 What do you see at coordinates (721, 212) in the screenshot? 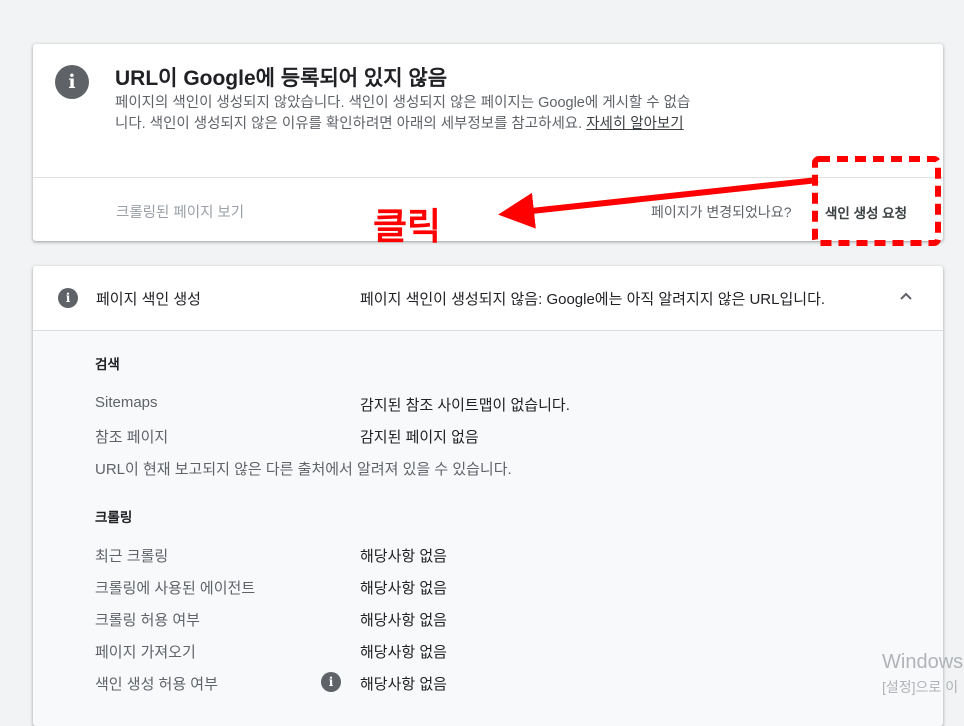
I see `page-changed-question: 페이지가 변경되었나요?` at bounding box center [721, 212].